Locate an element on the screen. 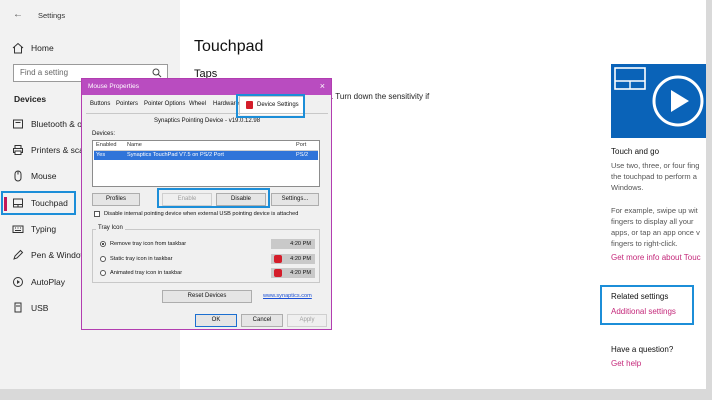  tray-option-label: Animated tray icon in taskbar is located at coordinates (146, 273).